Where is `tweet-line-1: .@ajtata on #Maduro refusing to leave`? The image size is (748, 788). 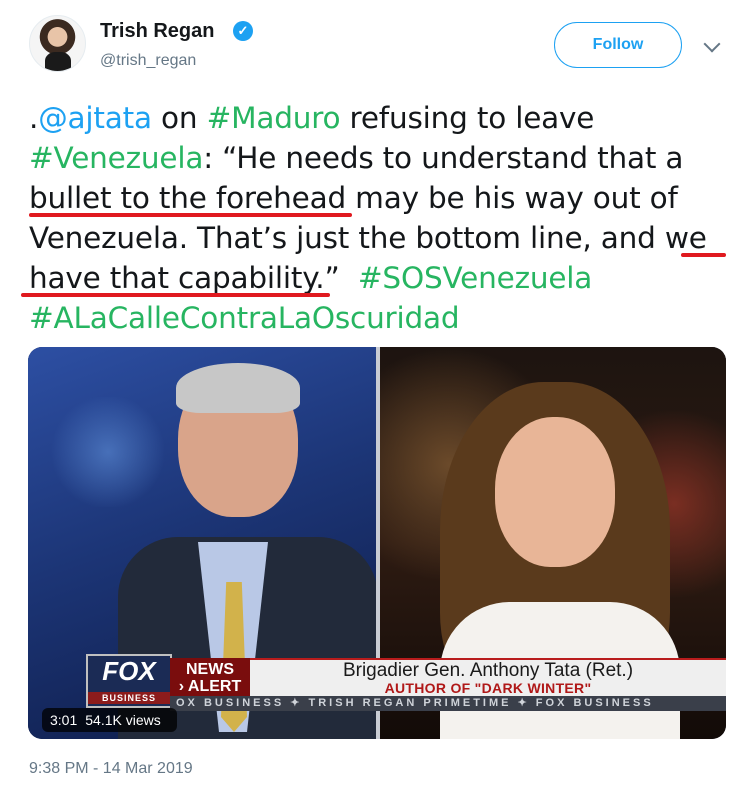 tweet-line-1: .@ajtata on #Maduro refusing to leave is located at coordinates (311, 118).